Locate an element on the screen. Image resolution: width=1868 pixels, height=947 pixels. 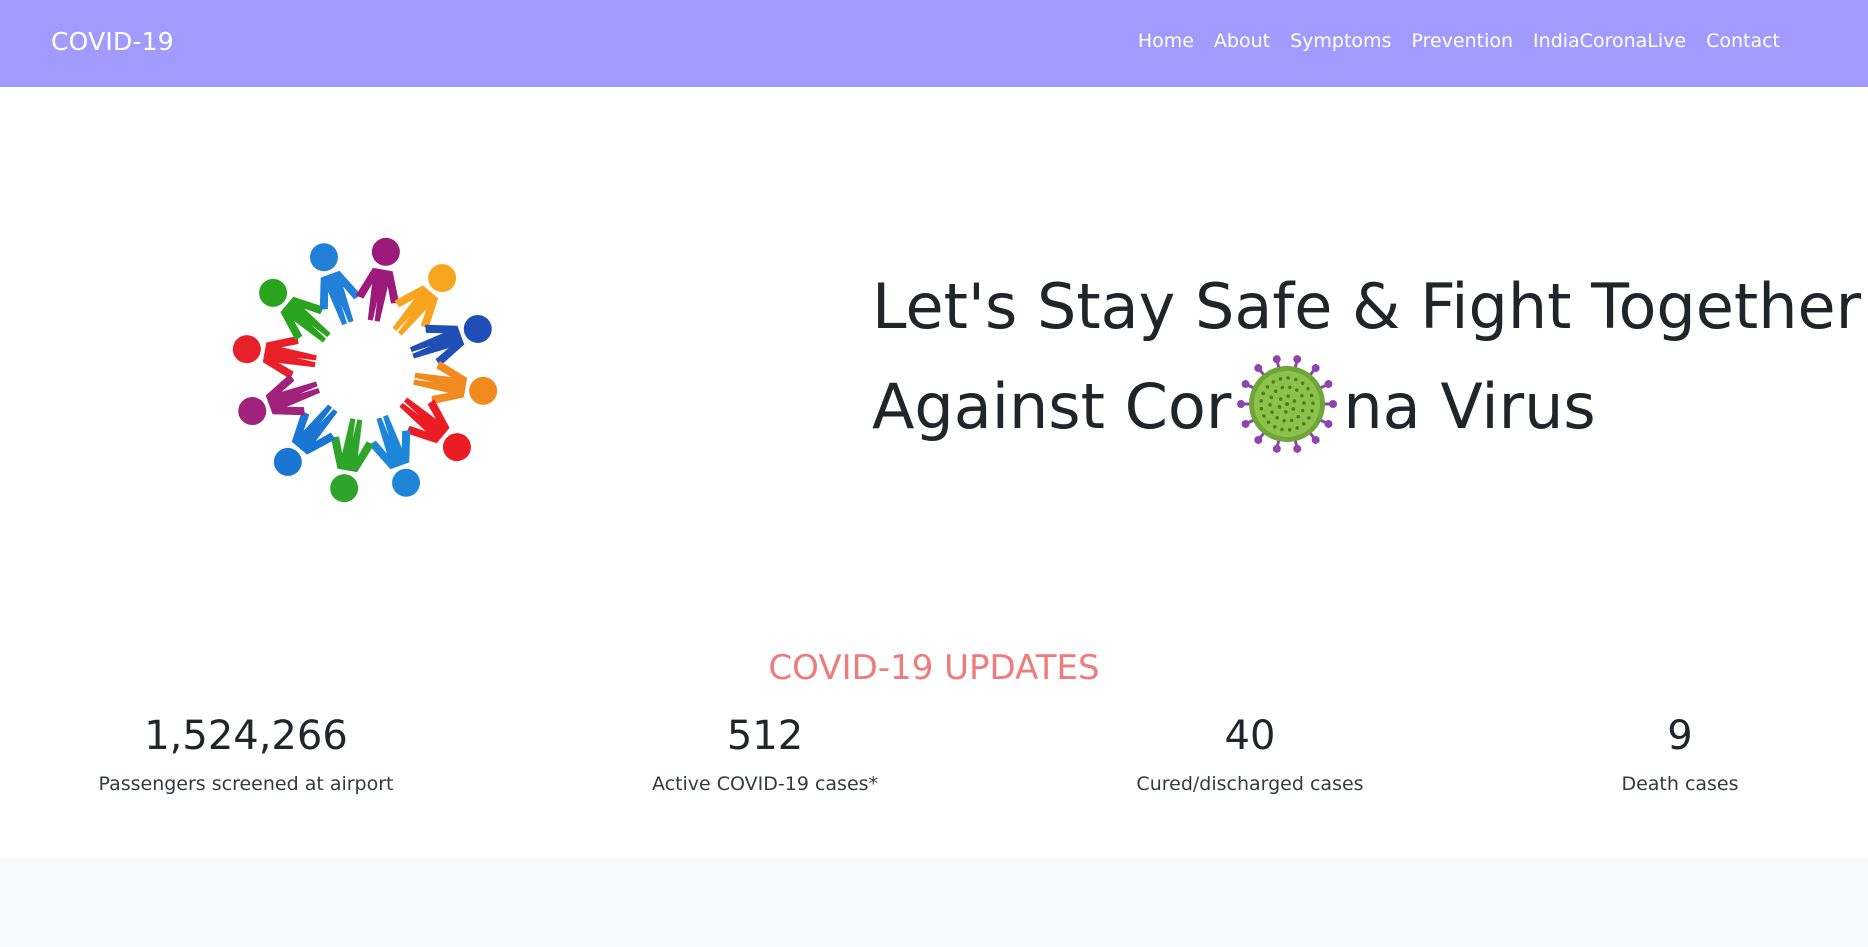
nav-link-home: Home is located at coordinates (1166, 41).